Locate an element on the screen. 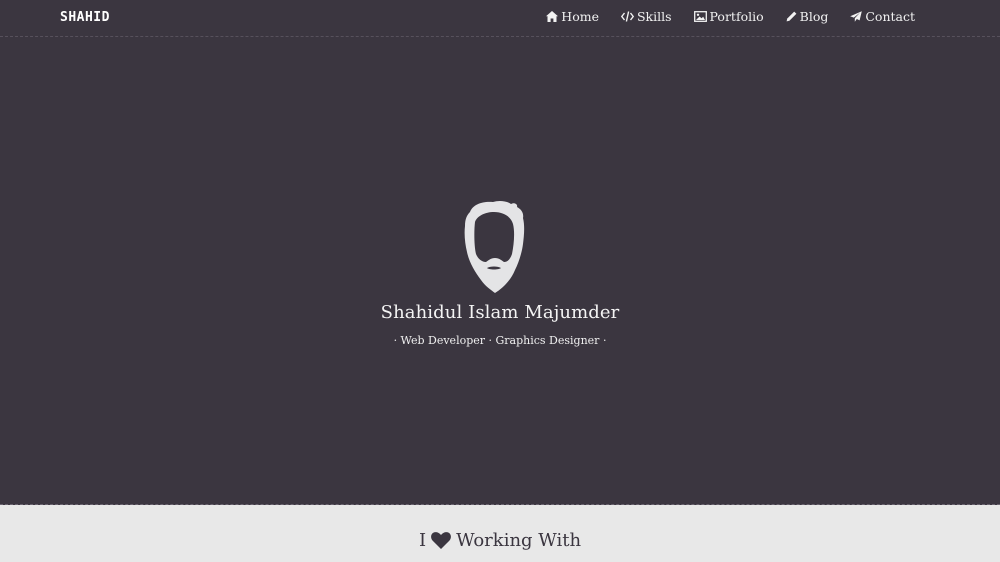  nav-item-blog: Blog is located at coordinates (807, 16).